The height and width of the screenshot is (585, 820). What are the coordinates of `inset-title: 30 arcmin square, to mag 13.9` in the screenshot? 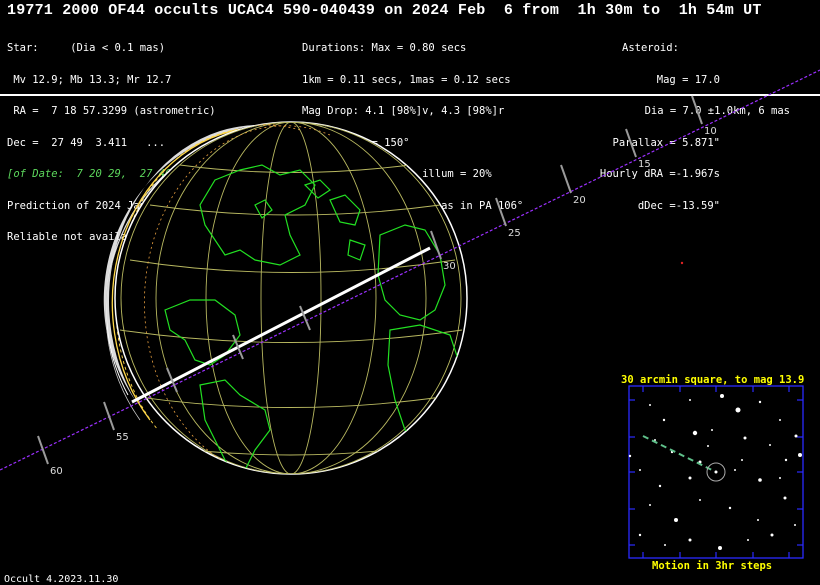 It's located at (713, 380).